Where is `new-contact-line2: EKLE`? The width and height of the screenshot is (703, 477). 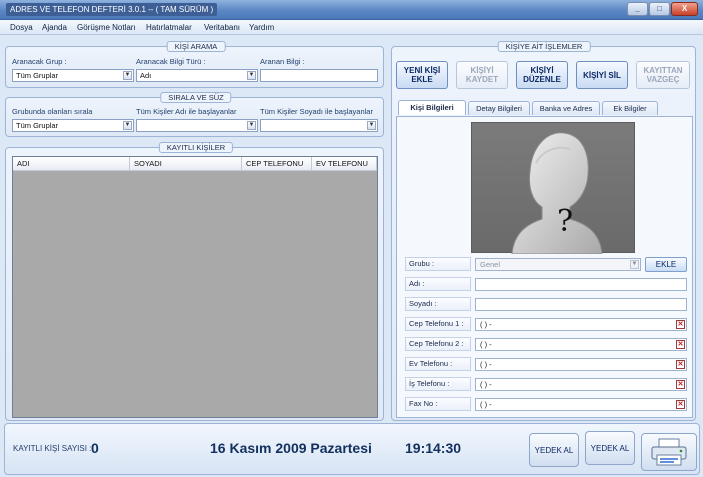
new-contact-line2: EKLE is located at coordinates (422, 79).